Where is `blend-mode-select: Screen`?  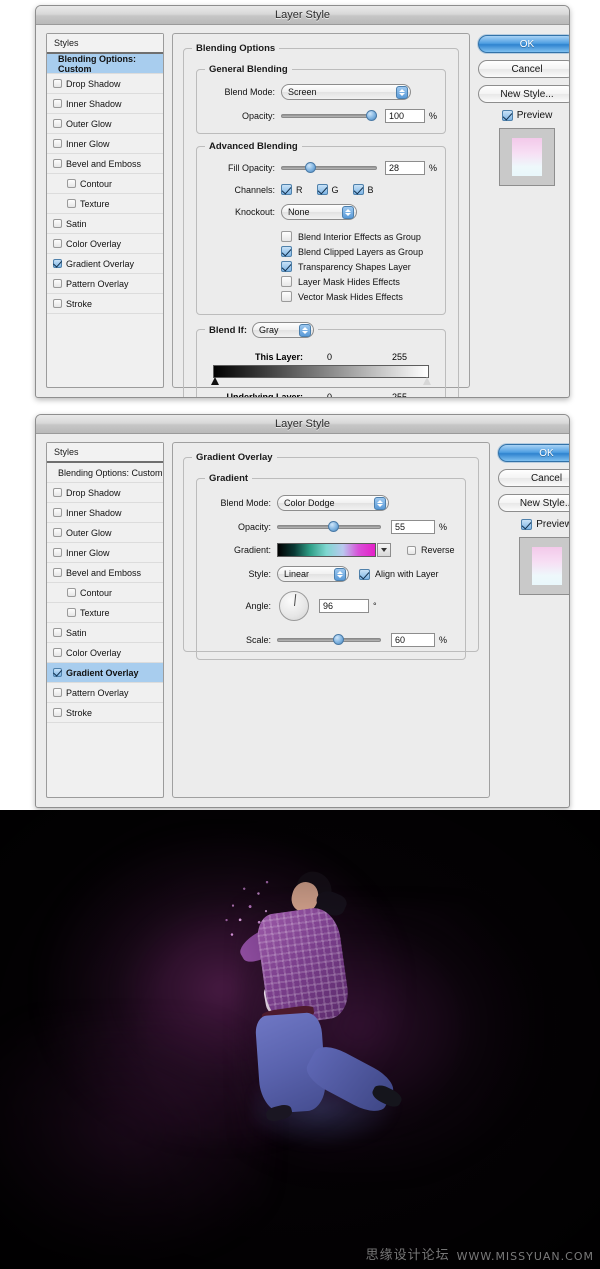
blend-mode-select: Screen is located at coordinates (346, 92).